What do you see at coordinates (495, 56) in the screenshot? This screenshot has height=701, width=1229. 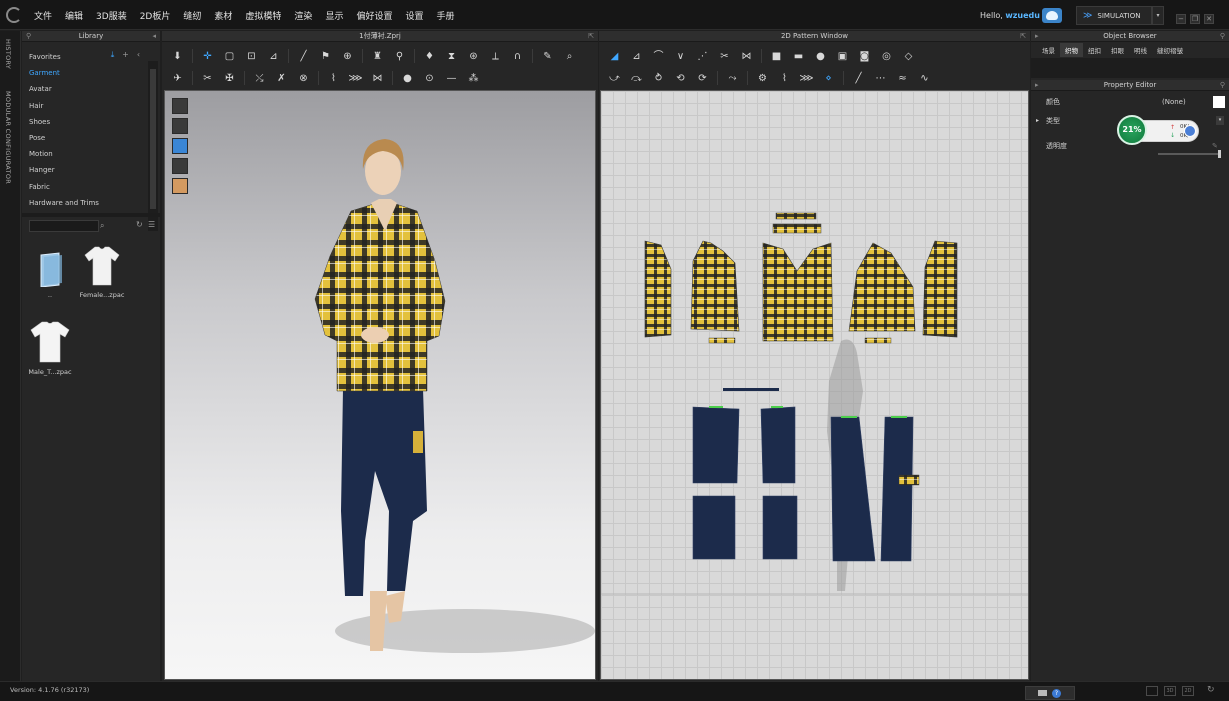 I see `measure-tool-icon: ⟂` at bounding box center [495, 56].